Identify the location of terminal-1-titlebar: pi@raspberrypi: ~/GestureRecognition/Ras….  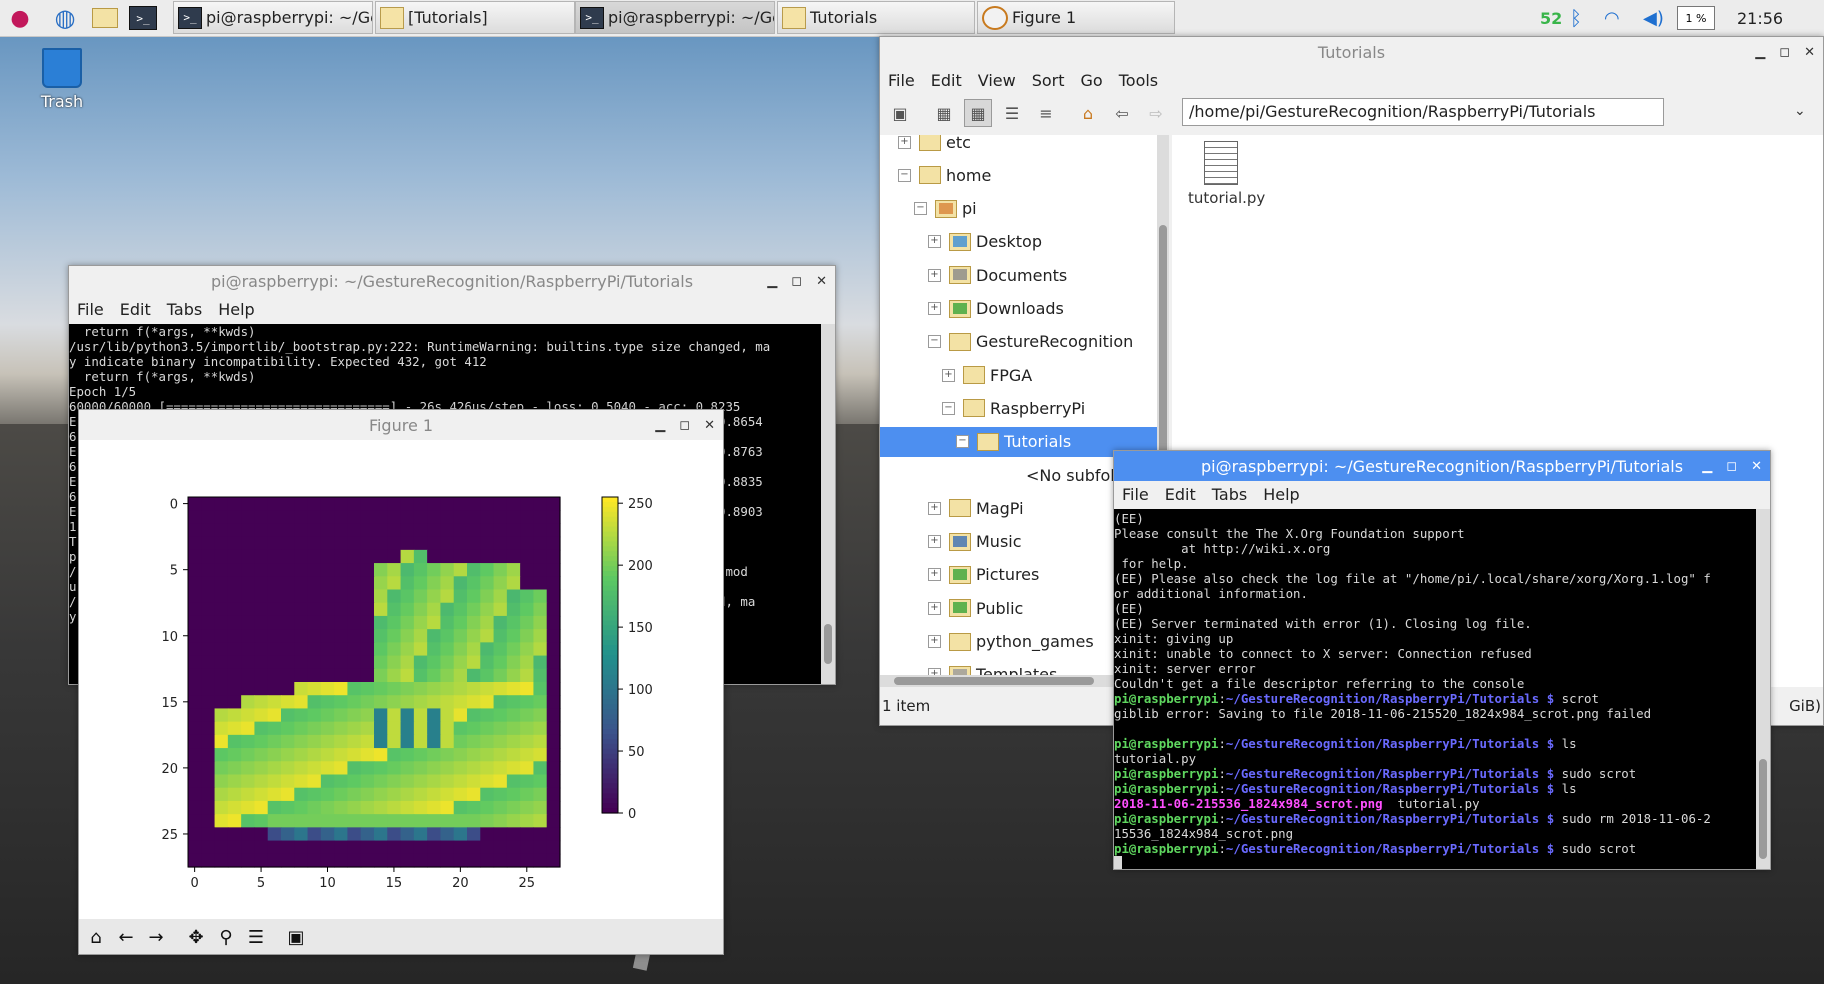
(452, 281).